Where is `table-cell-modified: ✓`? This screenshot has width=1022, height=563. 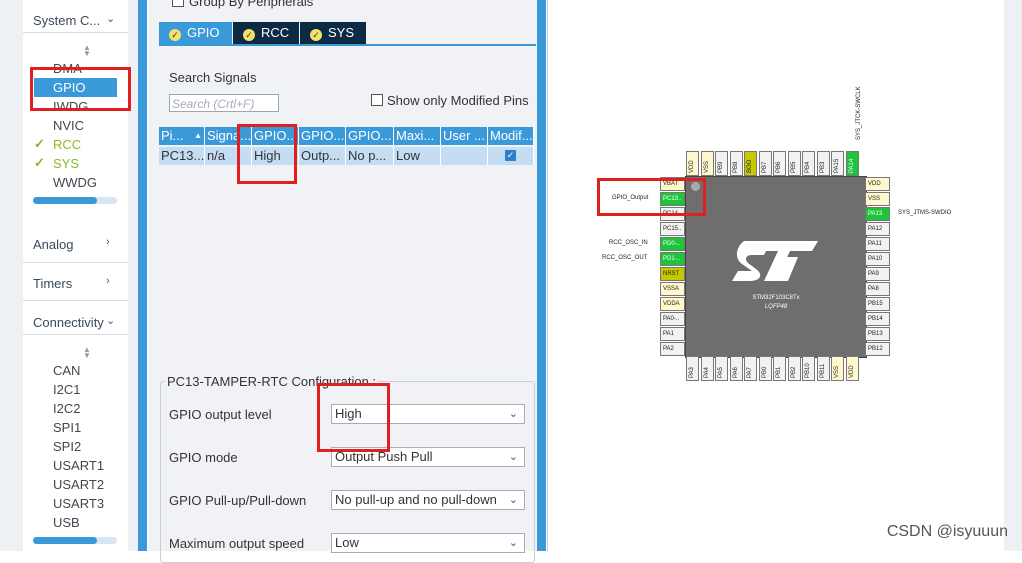
table-cell-modified: ✓ is located at coordinates (511, 156).